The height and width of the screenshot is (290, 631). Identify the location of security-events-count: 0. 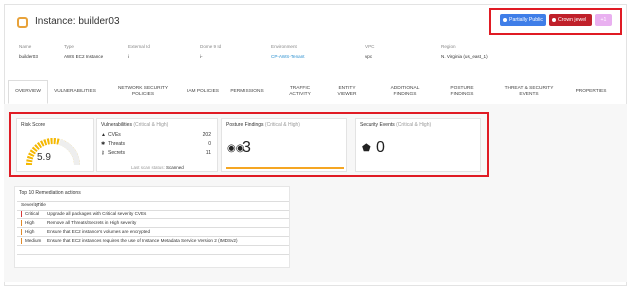
(380, 147).